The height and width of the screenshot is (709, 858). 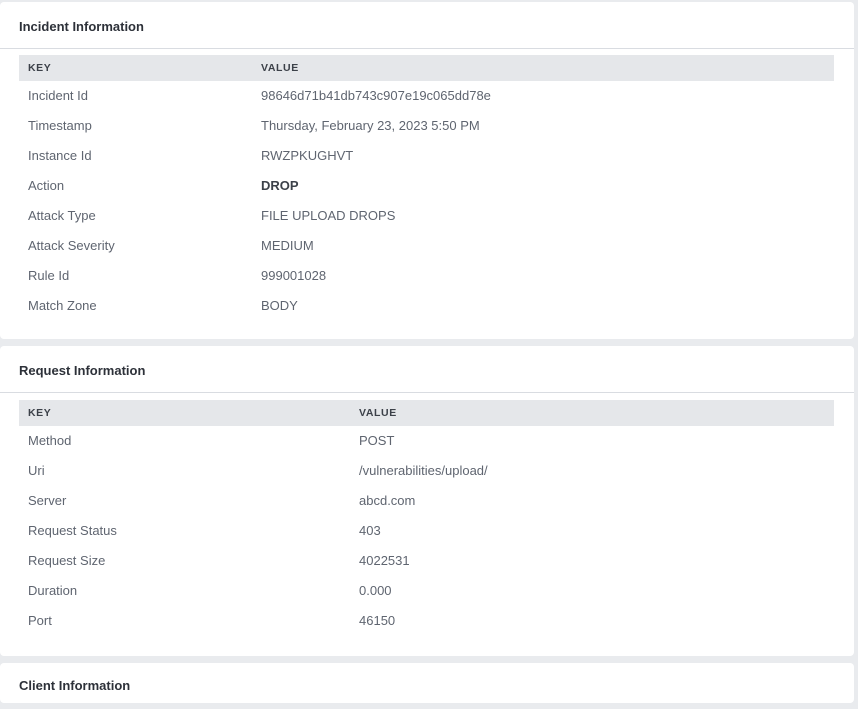 I want to click on table-row: Request Size 4022531, so click(x=426, y=561).